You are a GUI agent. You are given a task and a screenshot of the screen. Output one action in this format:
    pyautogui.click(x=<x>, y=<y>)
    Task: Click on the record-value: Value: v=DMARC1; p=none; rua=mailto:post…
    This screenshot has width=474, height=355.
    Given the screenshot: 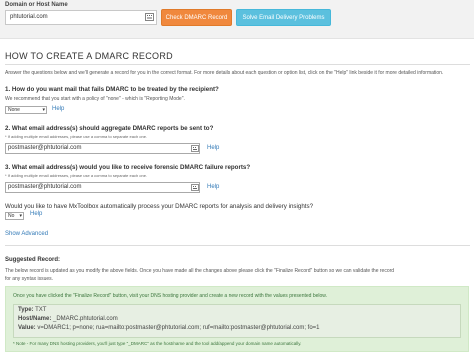 What is the action you would take?
    pyautogui.click(x=169, y=328)
    